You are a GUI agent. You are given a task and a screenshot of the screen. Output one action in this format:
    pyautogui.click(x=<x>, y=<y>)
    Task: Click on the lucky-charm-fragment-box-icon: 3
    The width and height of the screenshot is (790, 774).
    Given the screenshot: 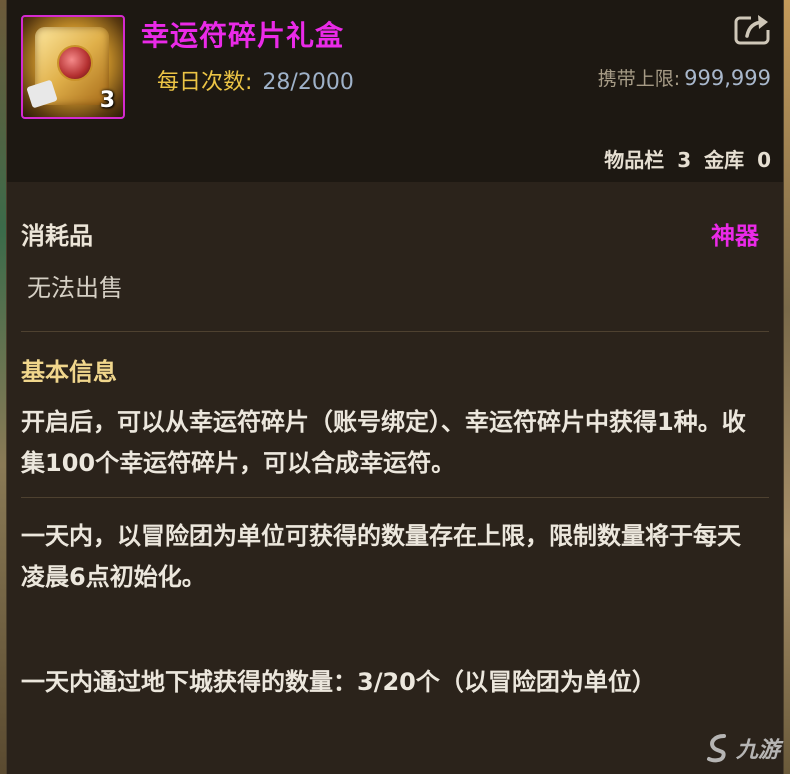 What is the action you would take?
    pyautogui.click(x=73, y=67)
    